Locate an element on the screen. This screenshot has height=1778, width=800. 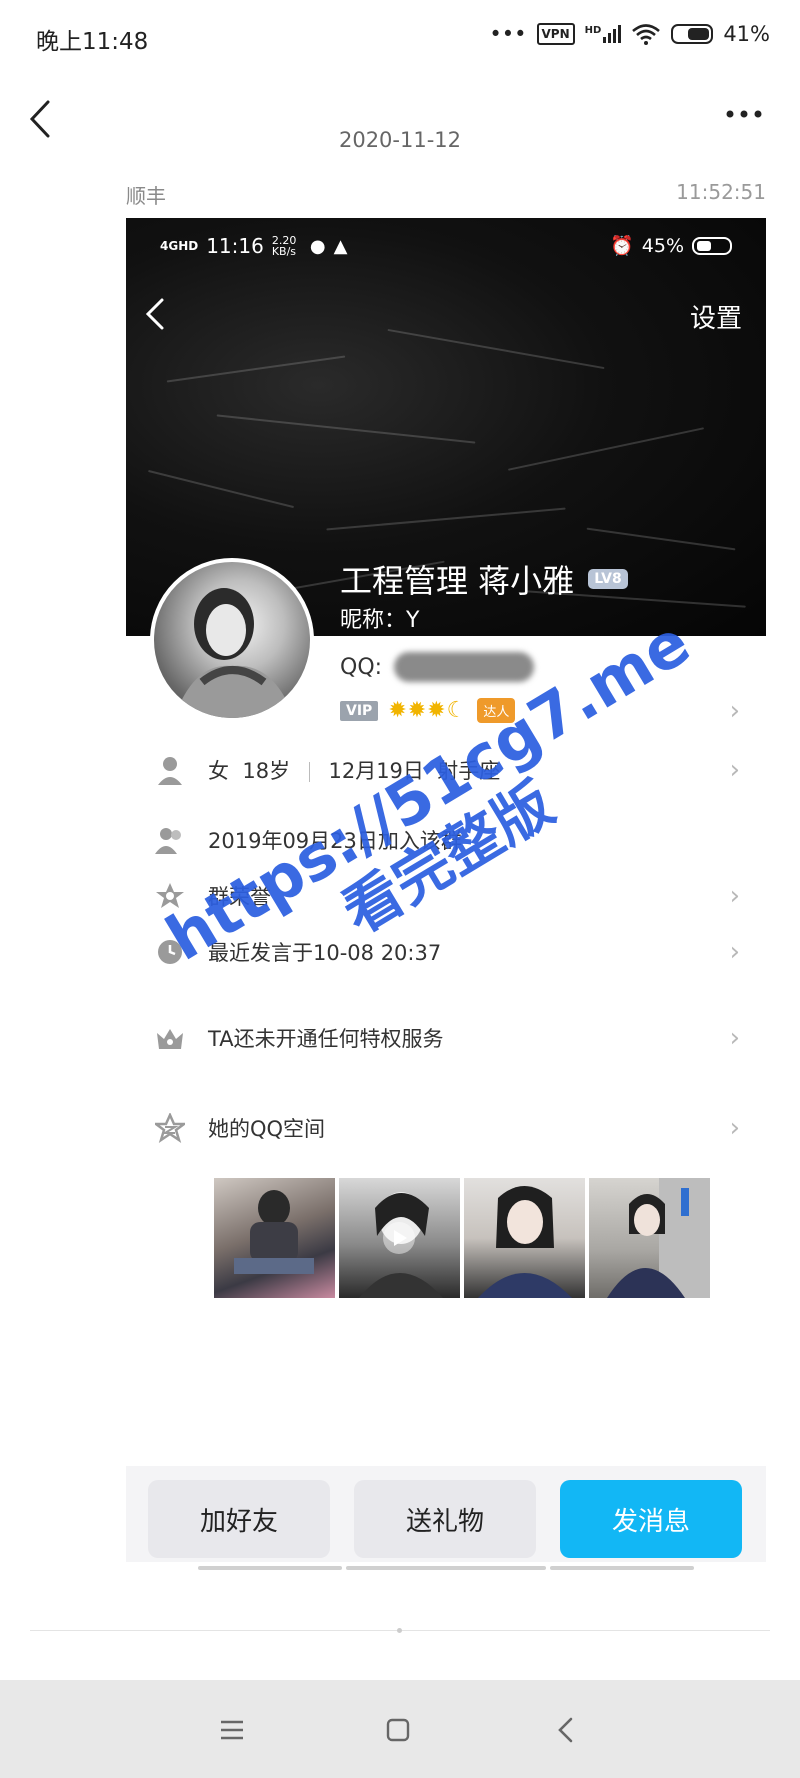
wifi-icon is located at coordinates (646, 34).